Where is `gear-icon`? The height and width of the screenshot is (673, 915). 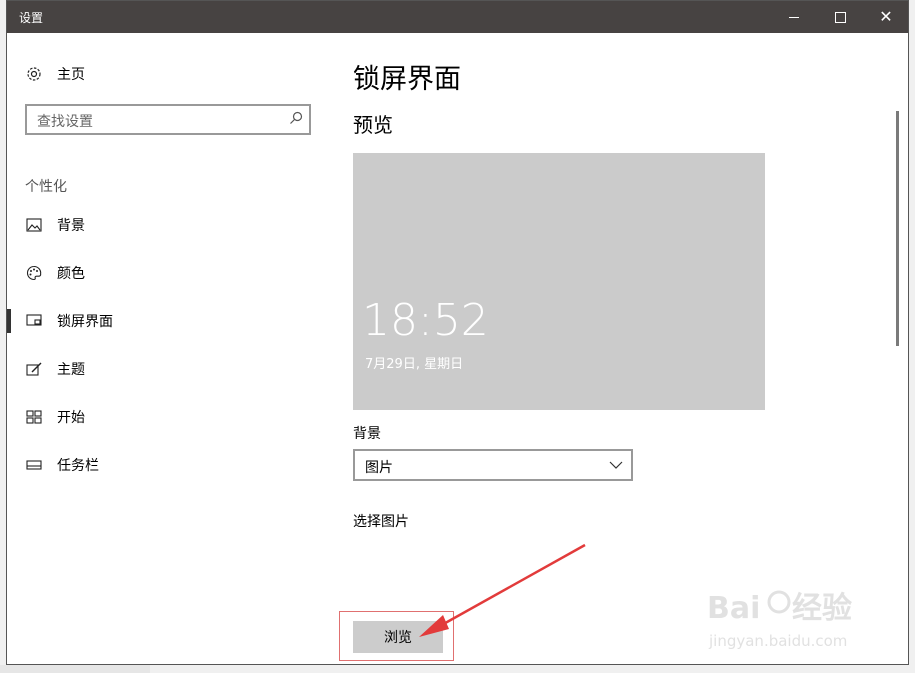 gear-icon is located at coordinates (34, 74).